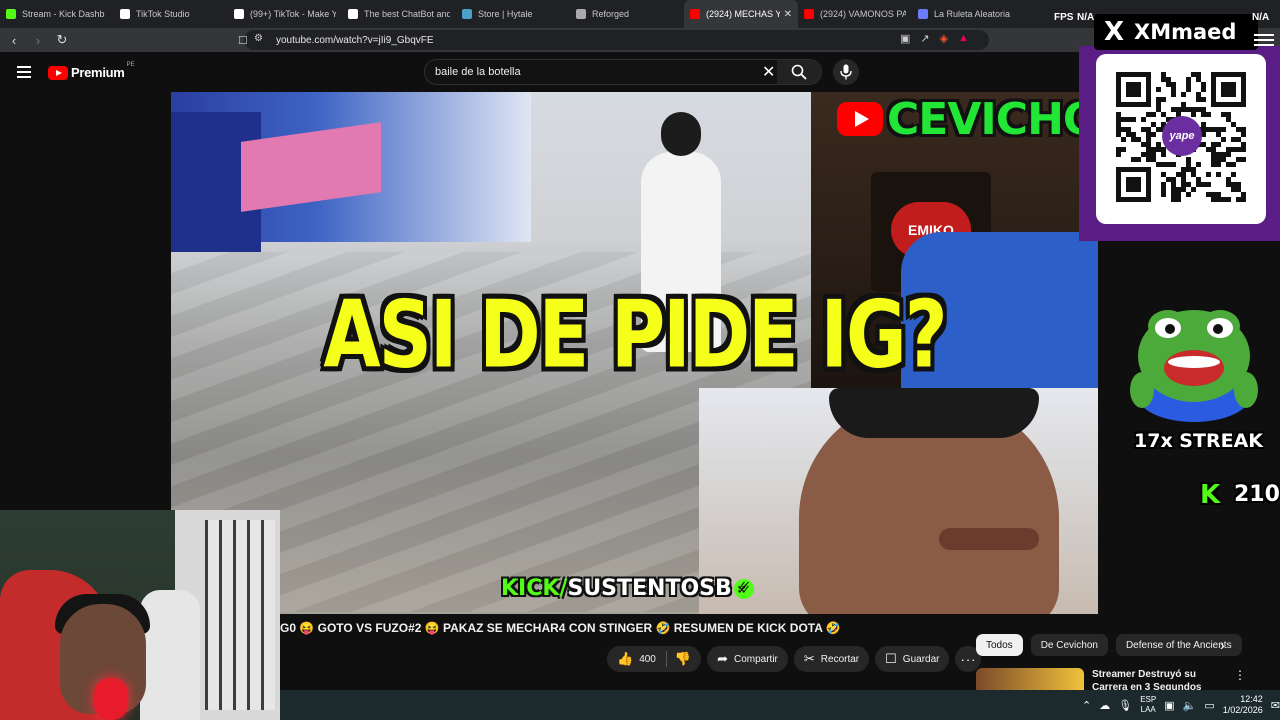 This screenshot has height=720, width=1280. What do you see at coordinates (1190, 705) in the screenshot?
I see `volume-icon: 🔈` at bounding box center [1190, 705].